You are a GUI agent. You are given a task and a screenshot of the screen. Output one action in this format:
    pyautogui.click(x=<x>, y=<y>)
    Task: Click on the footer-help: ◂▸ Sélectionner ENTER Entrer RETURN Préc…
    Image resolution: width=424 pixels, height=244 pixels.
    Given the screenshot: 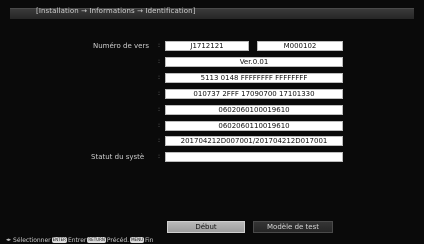 What is the action you would take?
    pyautogui.click(x=79, y=240)
    